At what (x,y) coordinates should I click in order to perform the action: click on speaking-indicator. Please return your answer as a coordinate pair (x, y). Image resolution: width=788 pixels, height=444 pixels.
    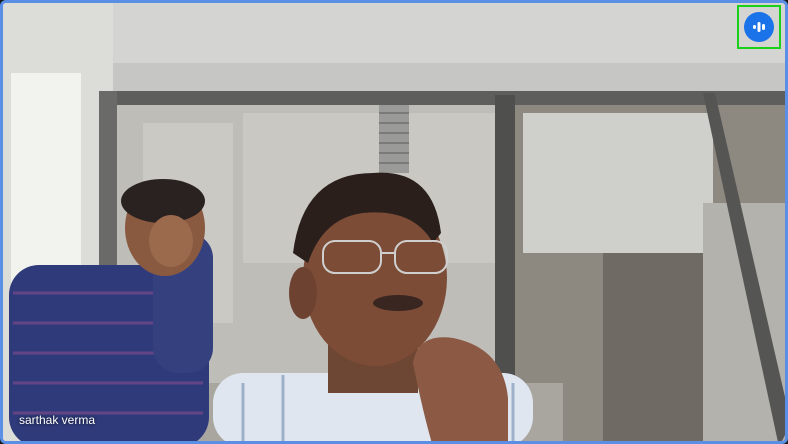
    Looking at the image, I should click on (759, 27).